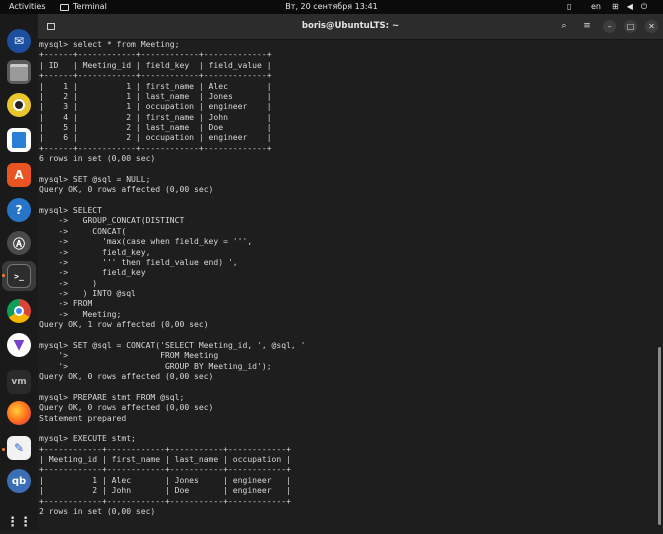  What do you see at coordinates (129, 356) in the screenshot?
I see `terminal-line: '> FROM Meeting` at bounding box center [129, 356].